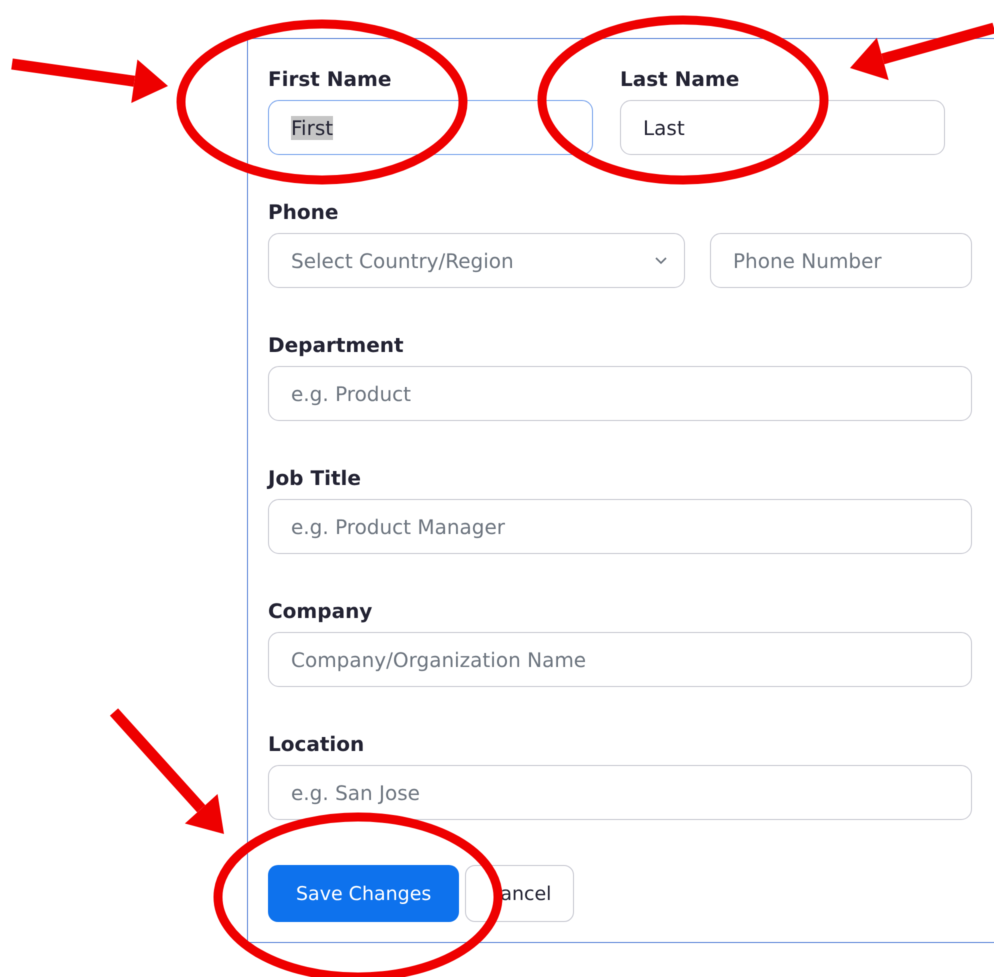  I want to click on field-label: Location, so click(316, 744).